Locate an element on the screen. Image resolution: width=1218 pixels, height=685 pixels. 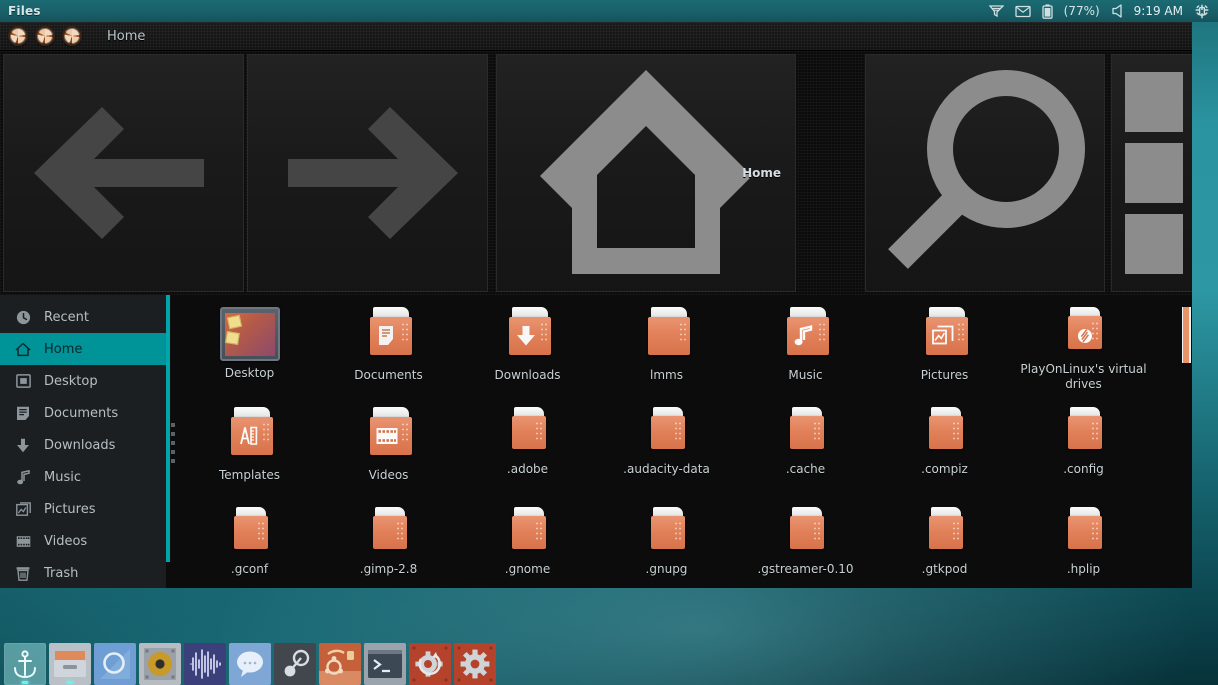
maximize-button is located at coordinates (72, 36).